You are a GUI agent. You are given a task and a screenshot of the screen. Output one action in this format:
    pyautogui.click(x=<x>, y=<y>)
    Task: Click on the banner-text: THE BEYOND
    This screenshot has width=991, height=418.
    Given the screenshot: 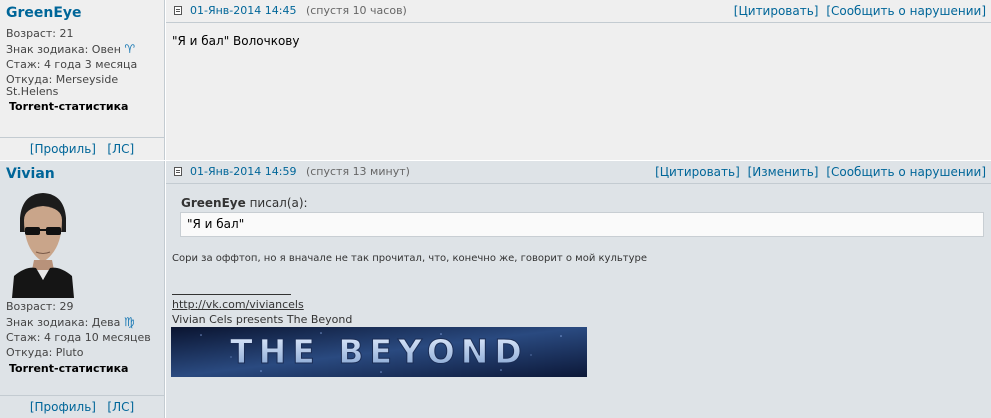 What is the action you would take?
    pyautogui.click(x=379, y=351)
    